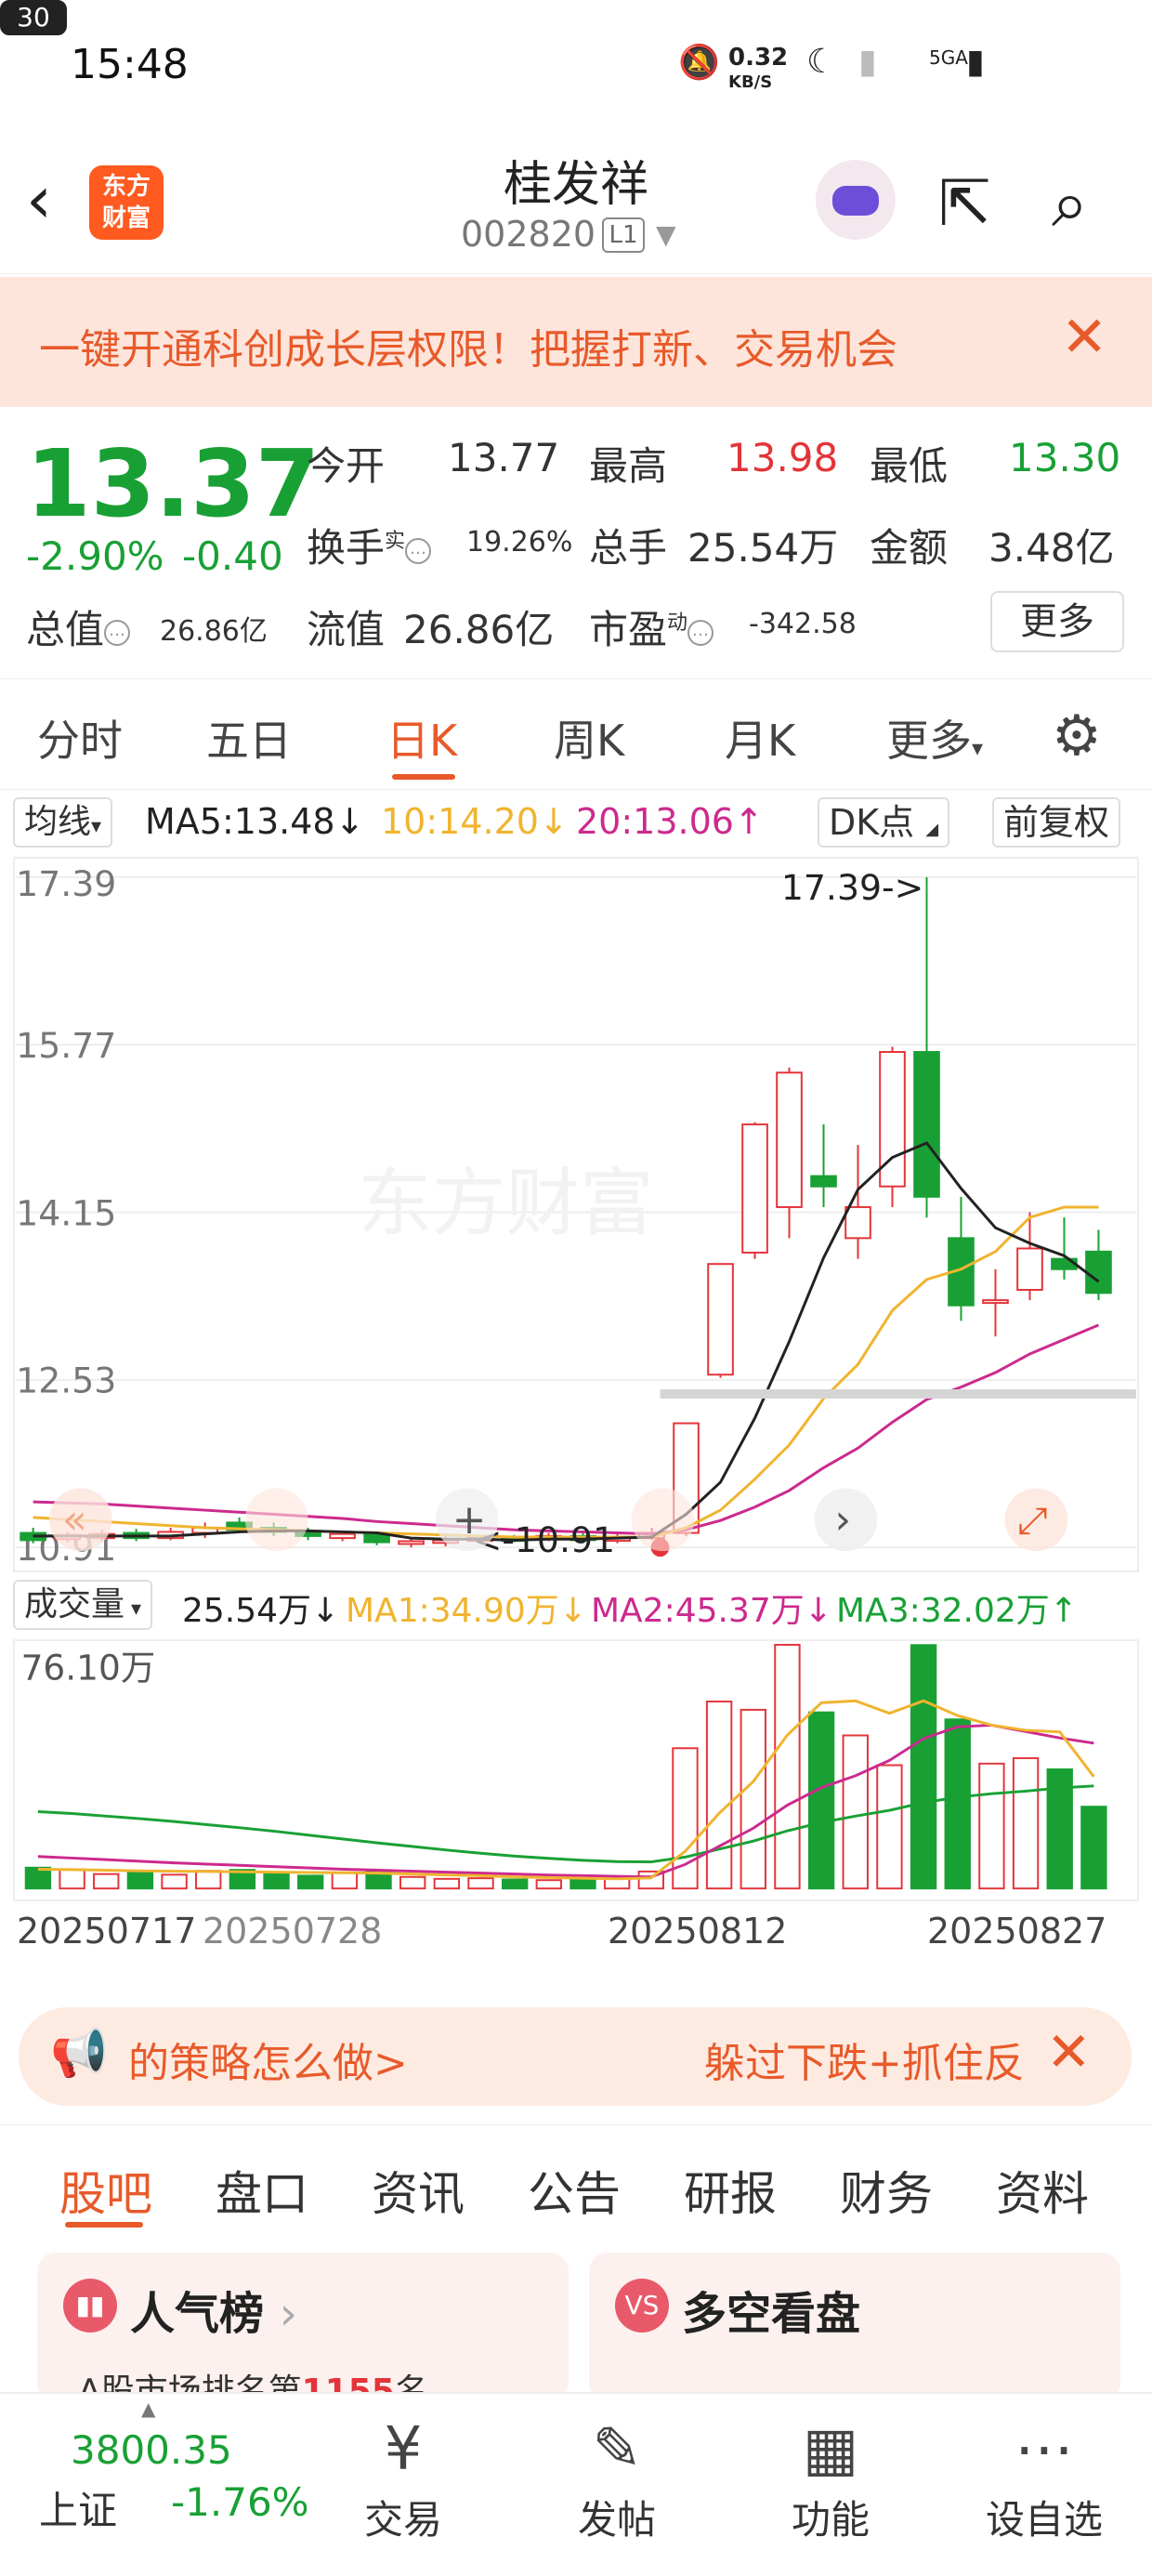 The image size is (1152, 2576). Describe the element at coordinates (1056, 822) in the screenshot. I see `adjust-button: 前复权` at that location.